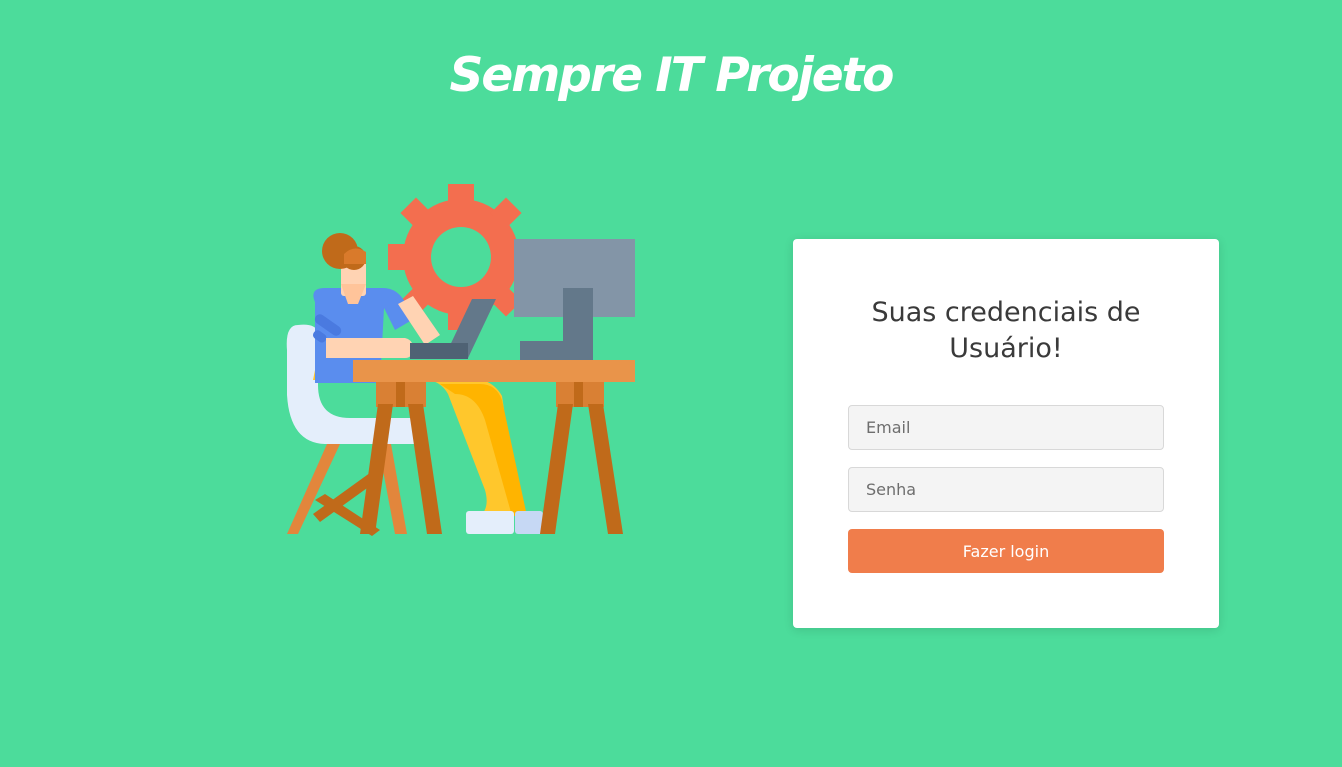 The image size is (1342, 767). What do you see at coordinates (1006, 427) in the screenshot?
I see `email-field` at bounding box center [1006, 427].